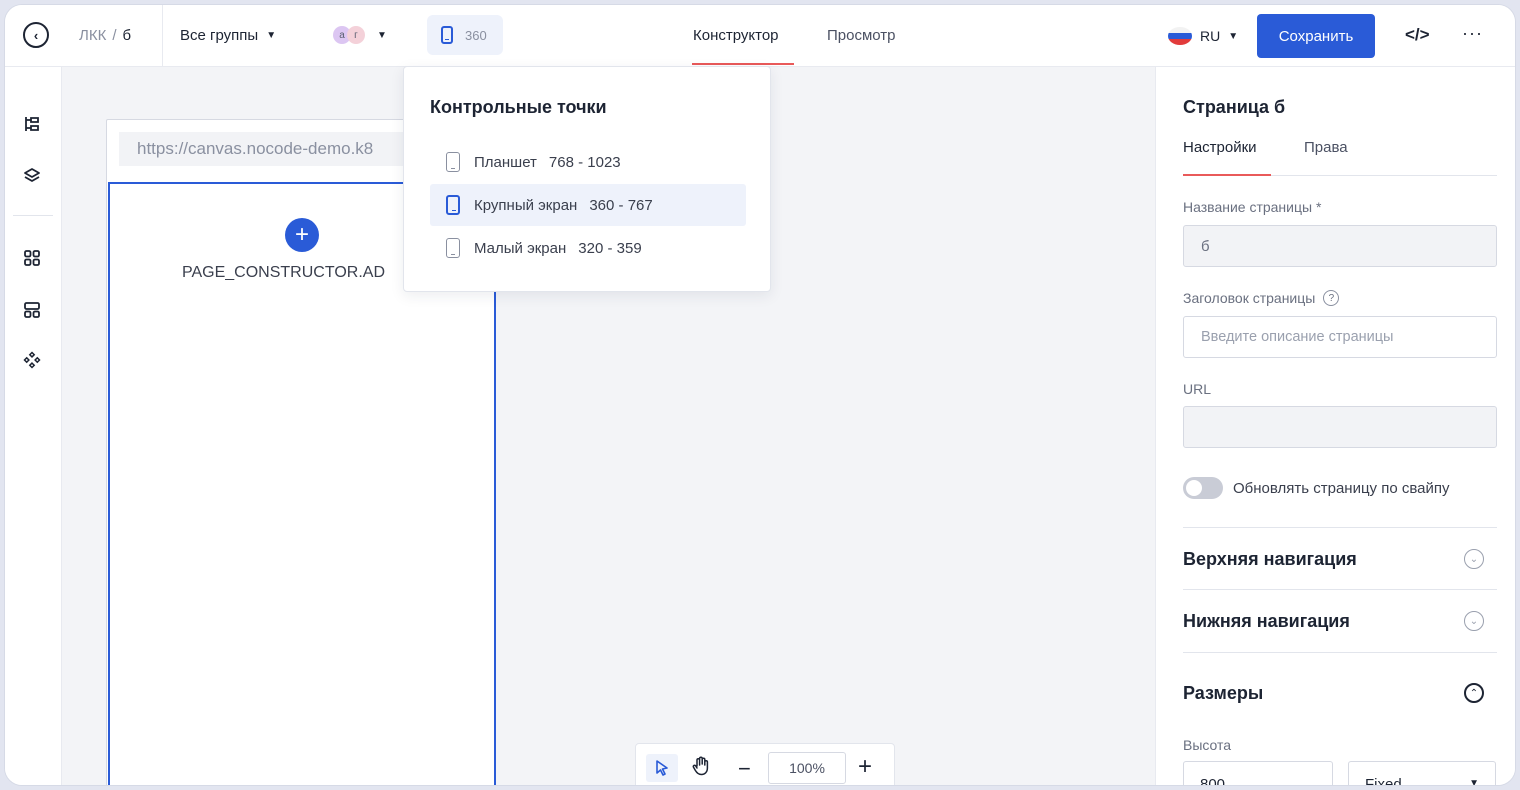  Describe the element at coordinates (861, 35) in the screenshot. I see `tab-preview: Просмотр` at that location.